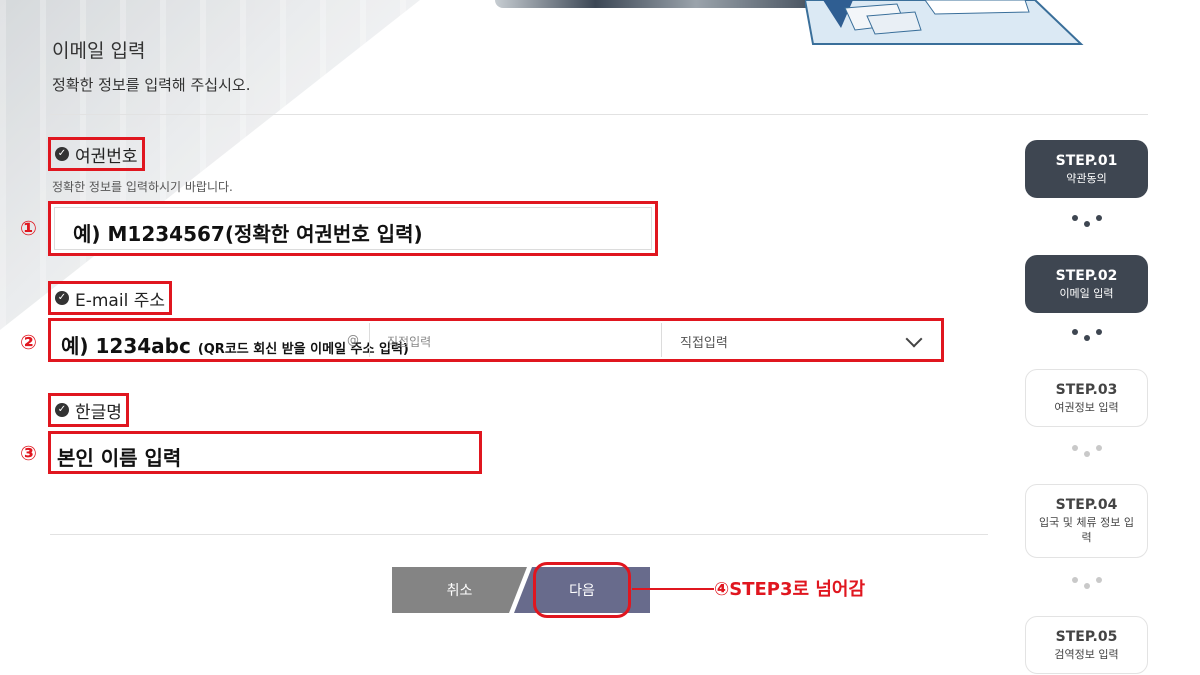  Describe the element at coordinates (801, 340) in the screenshot. I see `email-domain-select: 직접입력` at that location.